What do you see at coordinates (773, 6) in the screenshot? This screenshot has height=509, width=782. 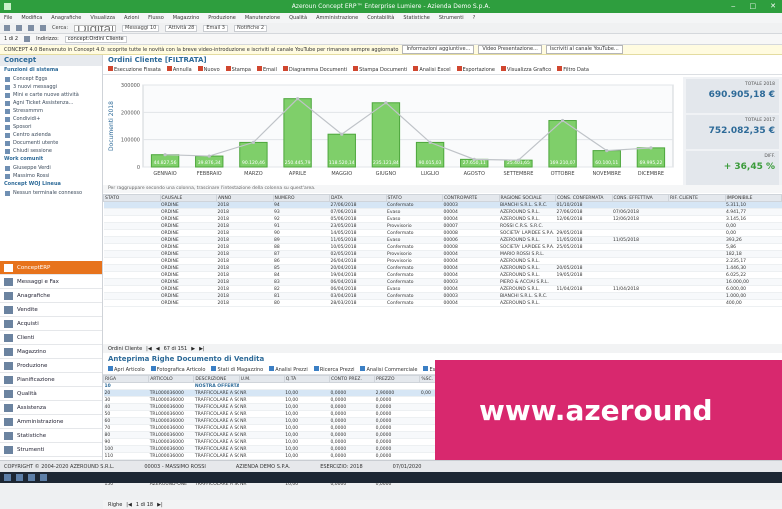 I see `close-icon: ✕` at bounding box center [773, 6].